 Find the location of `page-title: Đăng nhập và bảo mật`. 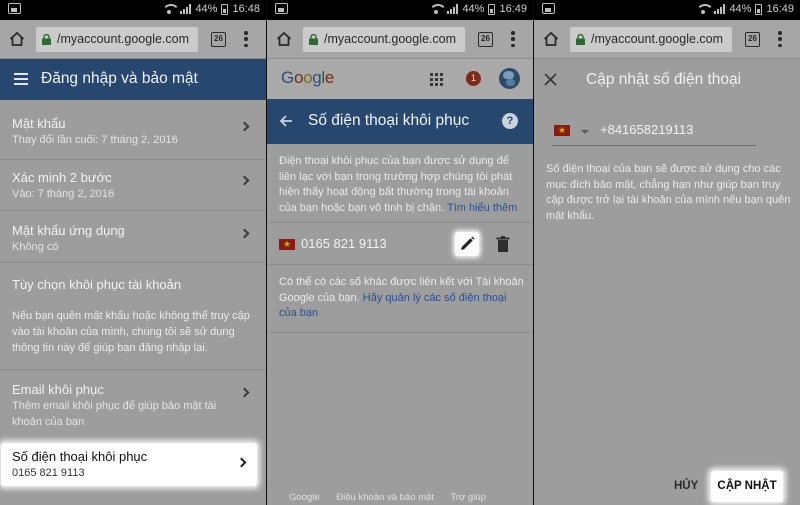

page-title: Đăng nhập và bảo mật is located at coordinates (119, 78).